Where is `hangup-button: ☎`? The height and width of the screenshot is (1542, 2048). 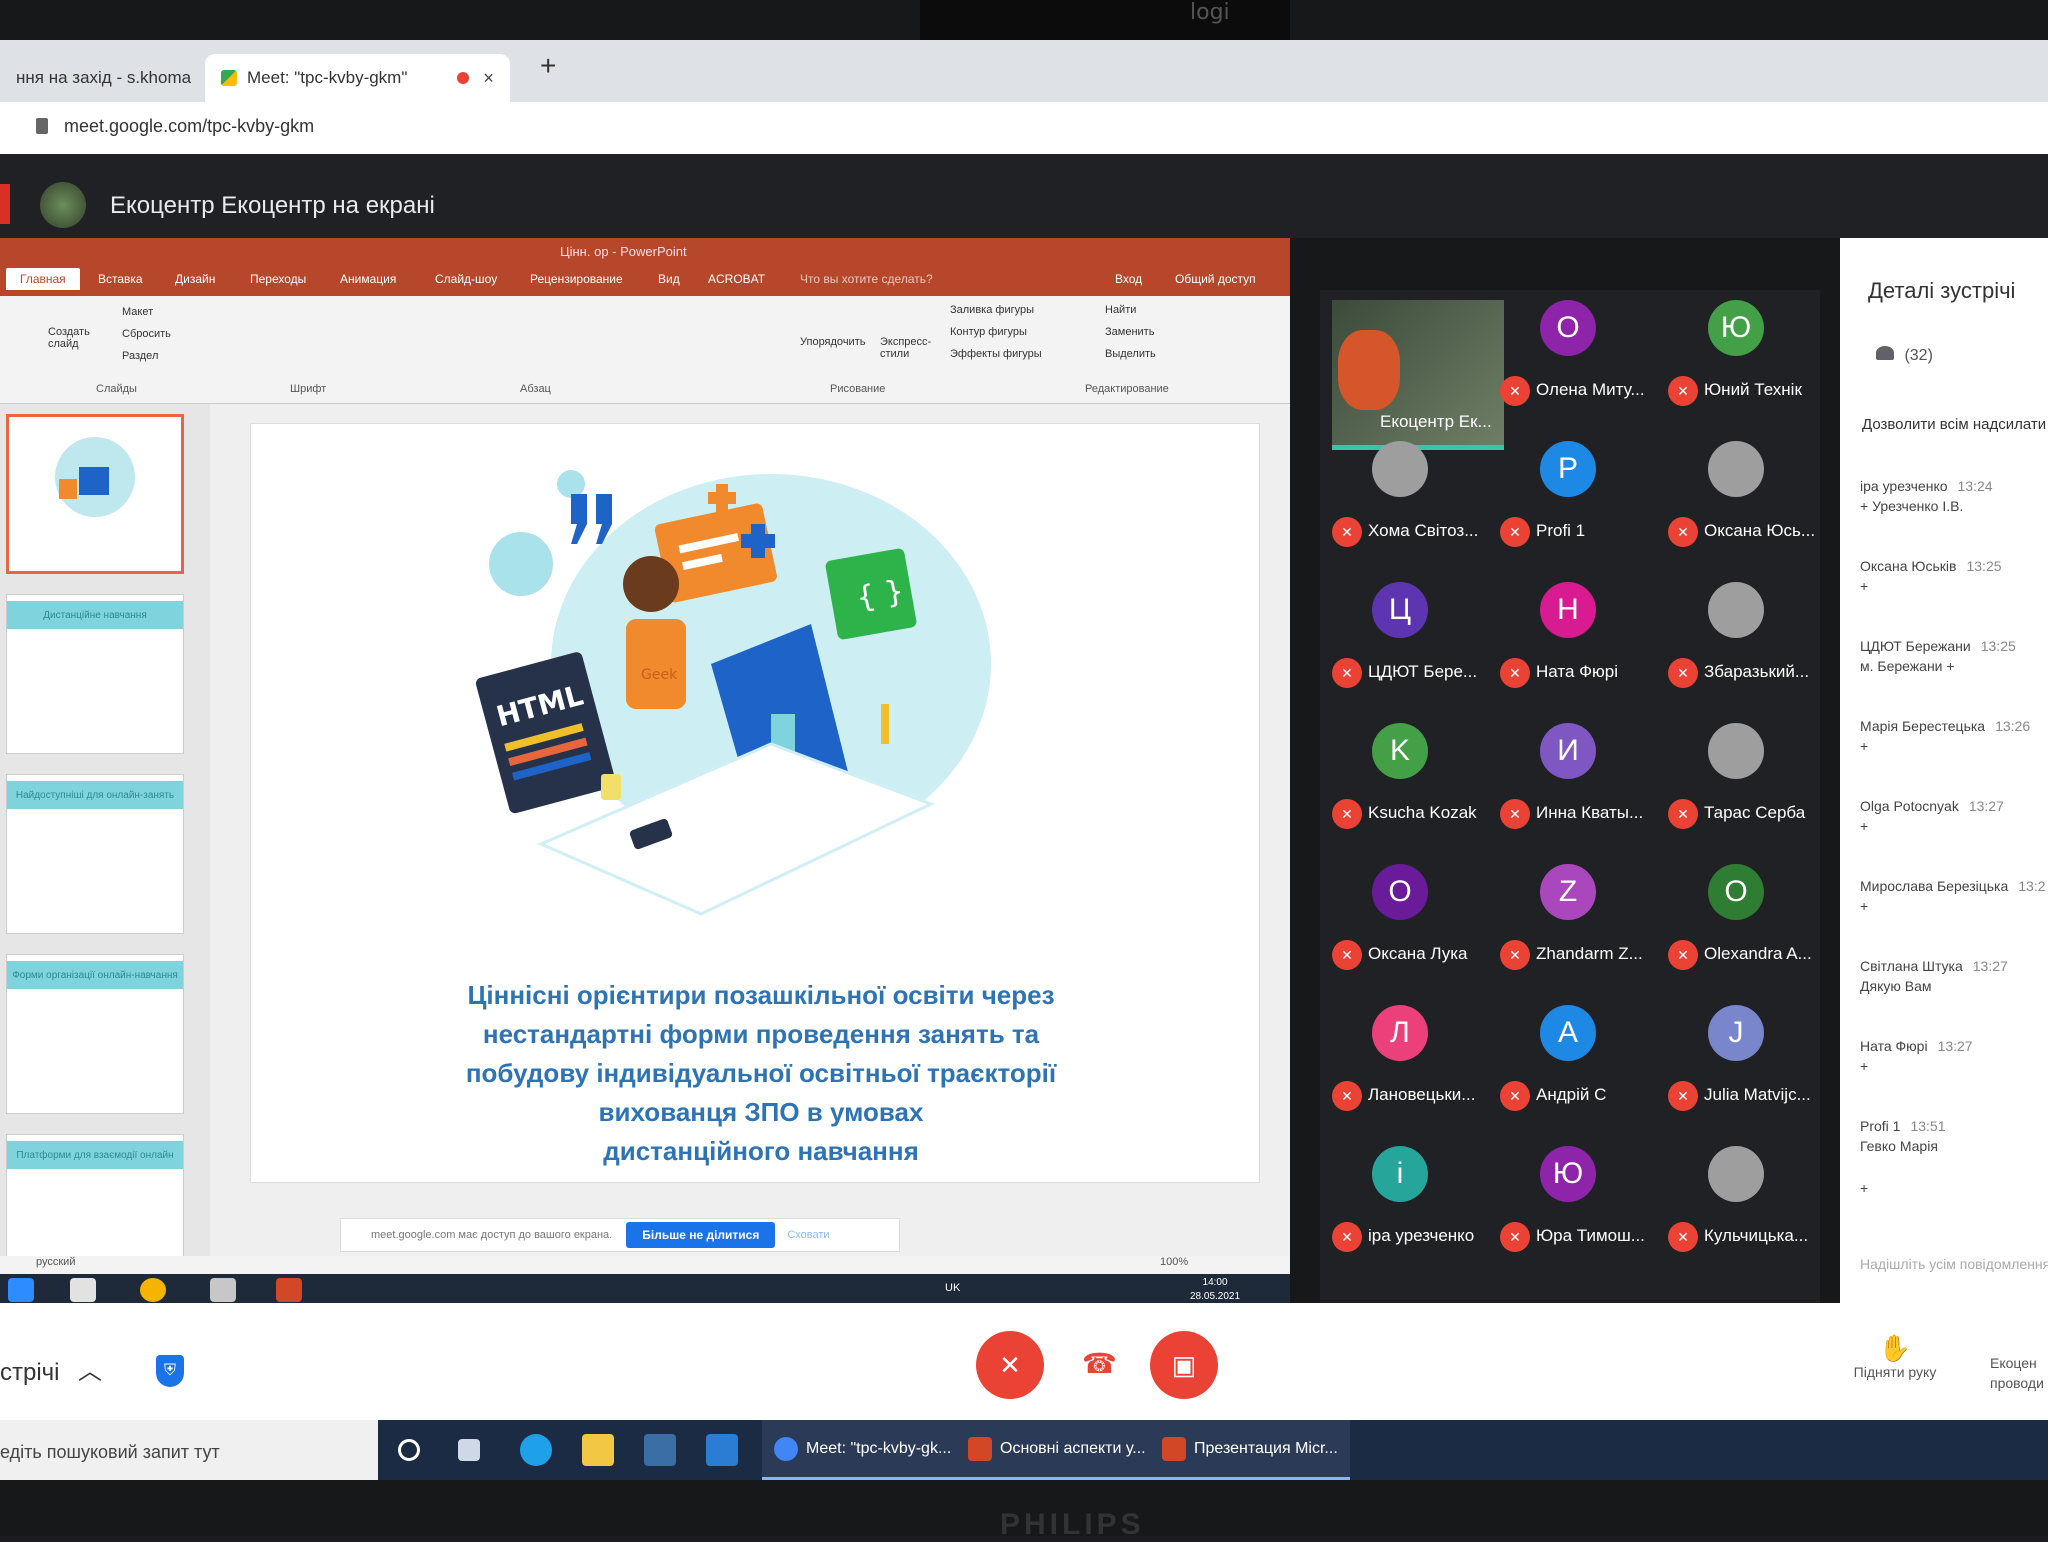 hangup-button: ☎ is located at coordinates (1099, 1363).